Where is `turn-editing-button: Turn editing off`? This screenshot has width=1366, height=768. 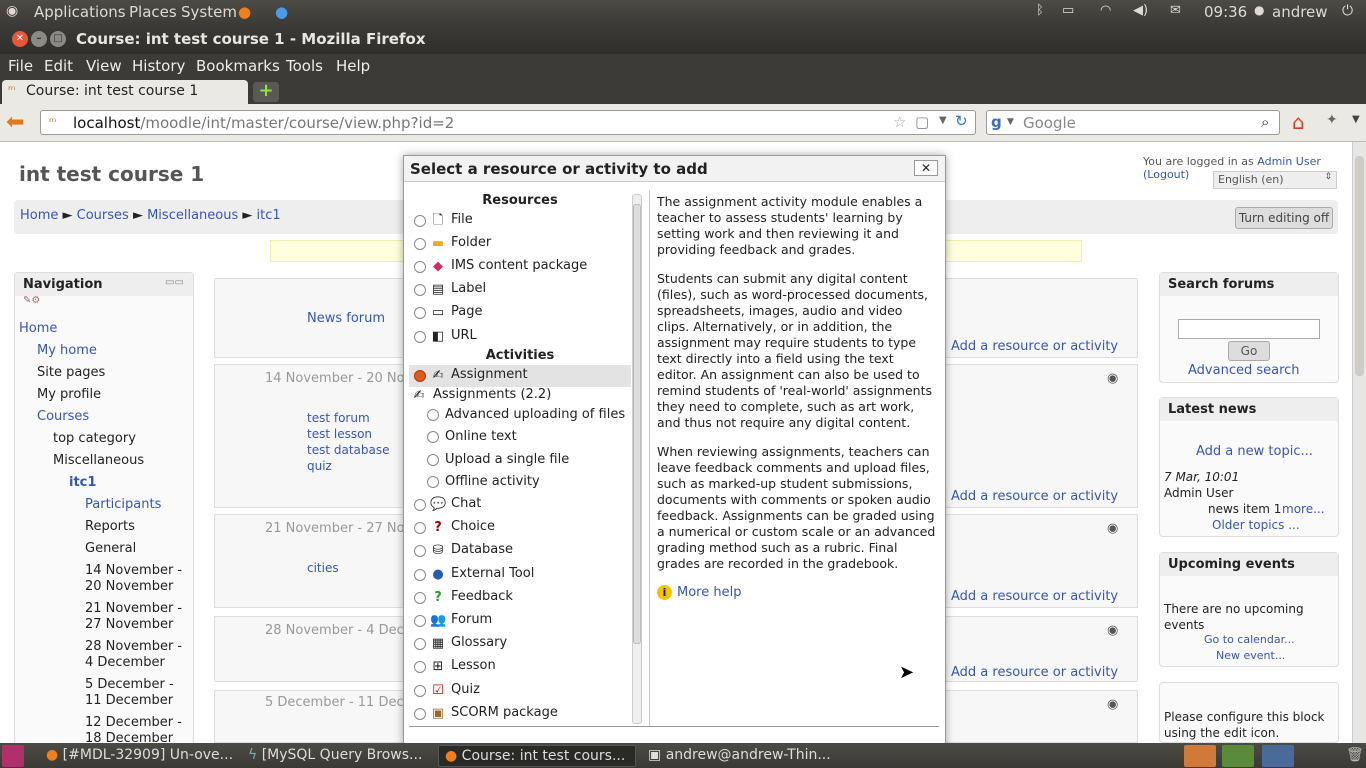 turn-editing-button: Turn editing off is located at coordinates (1284, 218).